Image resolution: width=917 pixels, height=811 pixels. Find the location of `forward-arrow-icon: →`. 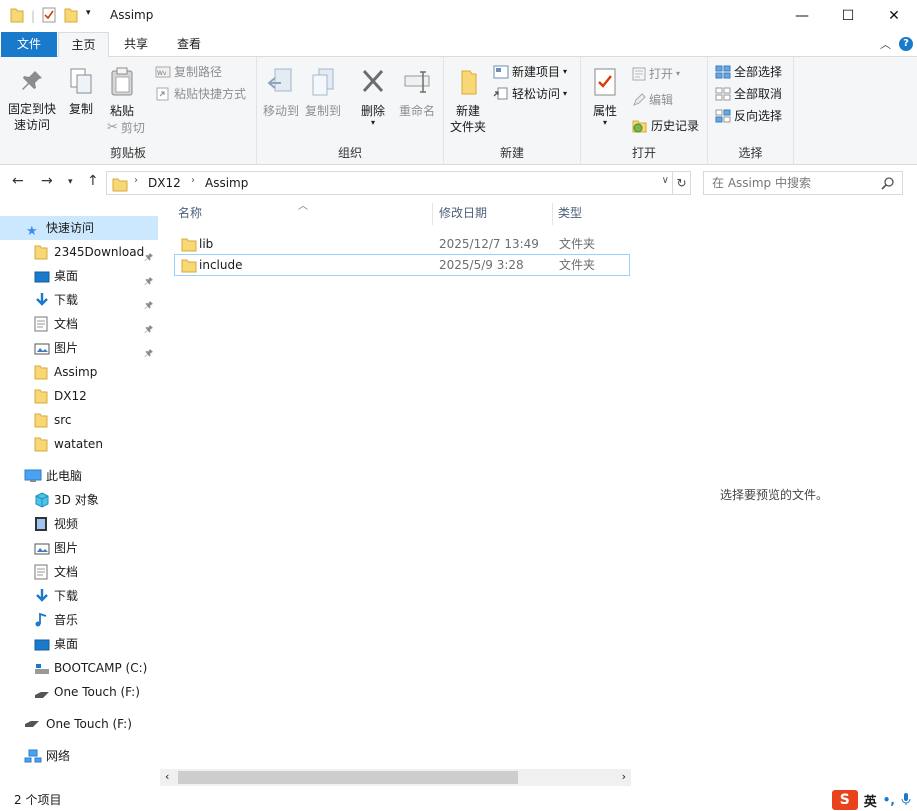

forward-arrow-icon: → is located at coordinates (47, 181).